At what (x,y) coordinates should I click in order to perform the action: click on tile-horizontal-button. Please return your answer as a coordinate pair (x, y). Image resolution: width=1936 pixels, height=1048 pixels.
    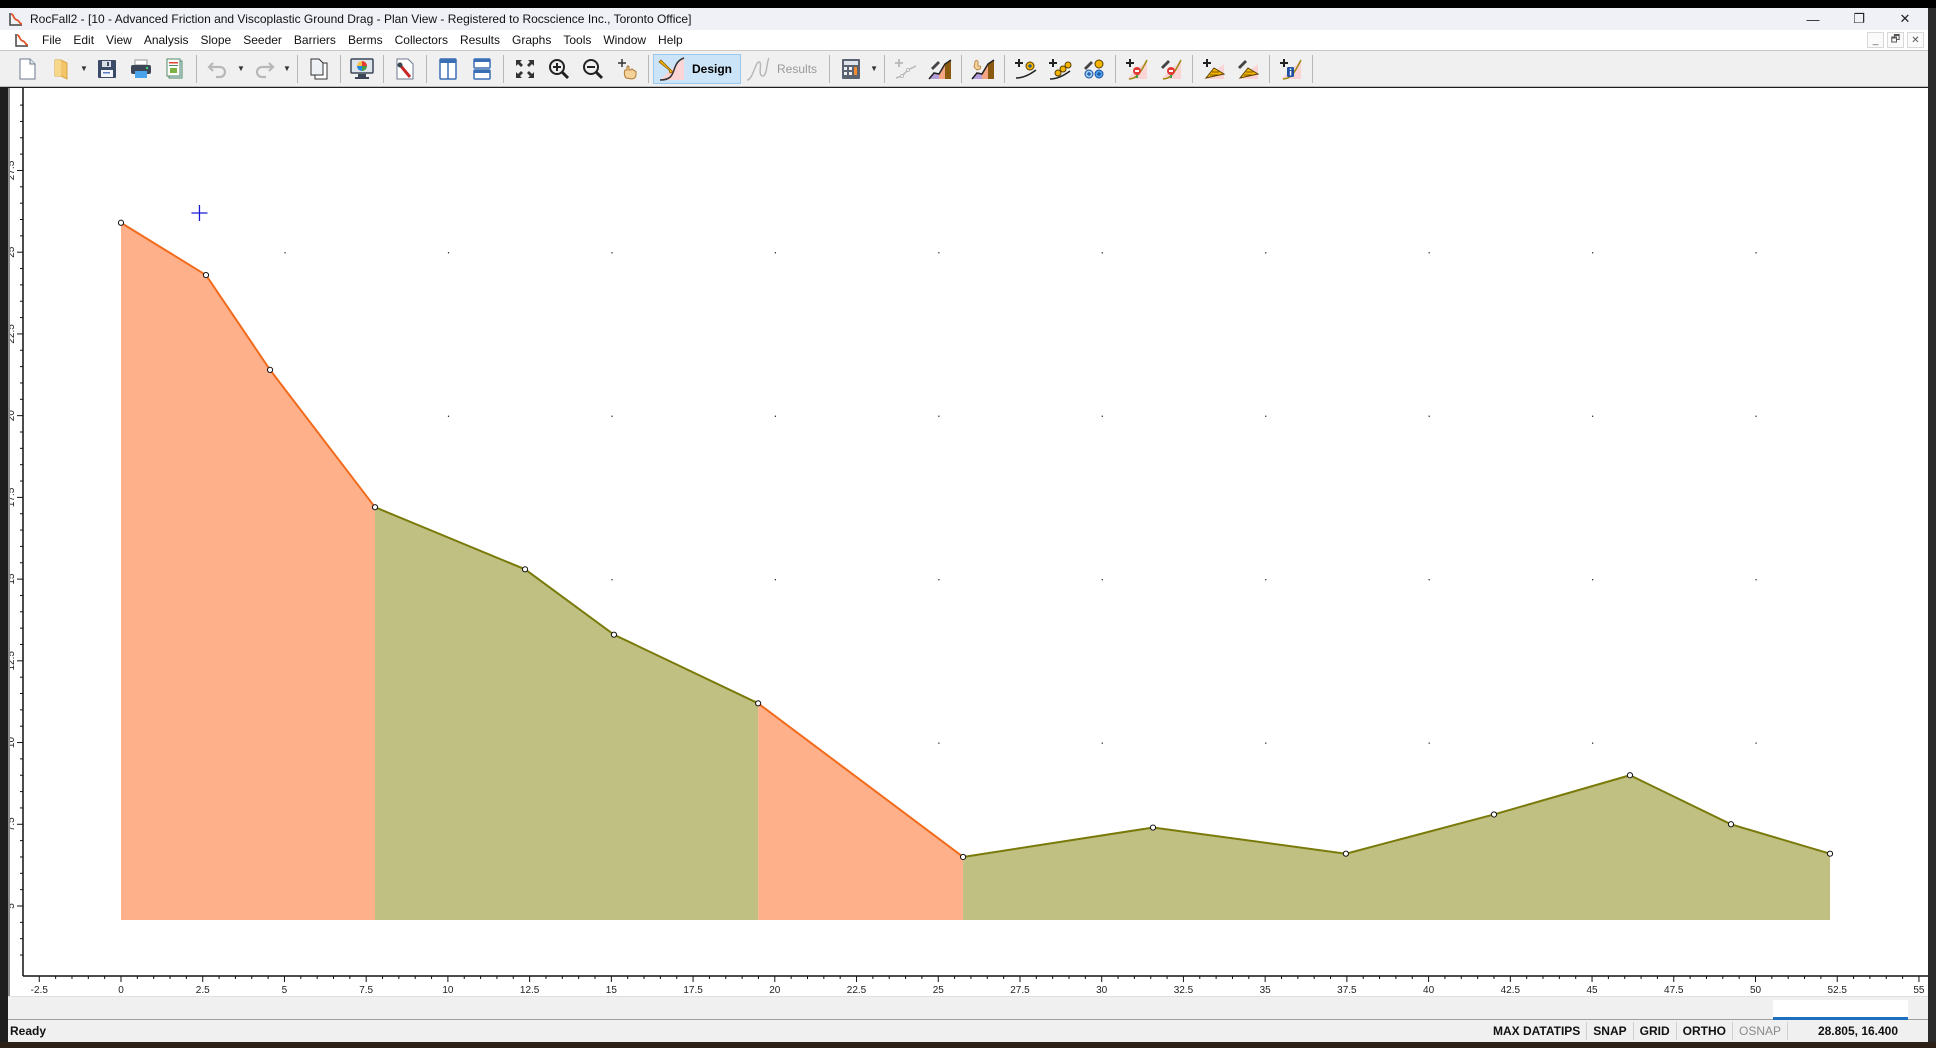
    Looking at the image, I should click on (482, 69).